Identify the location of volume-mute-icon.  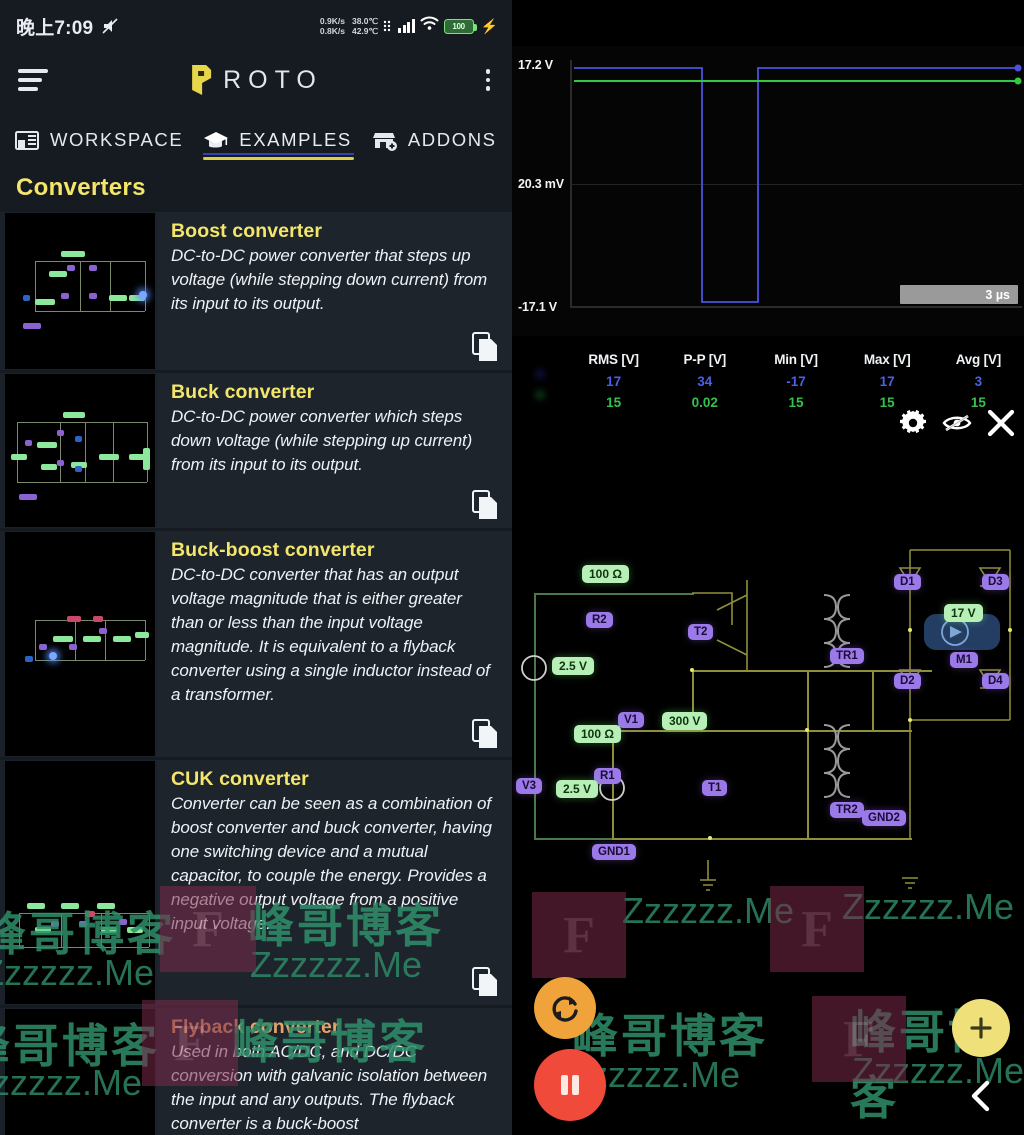
(110, 26).